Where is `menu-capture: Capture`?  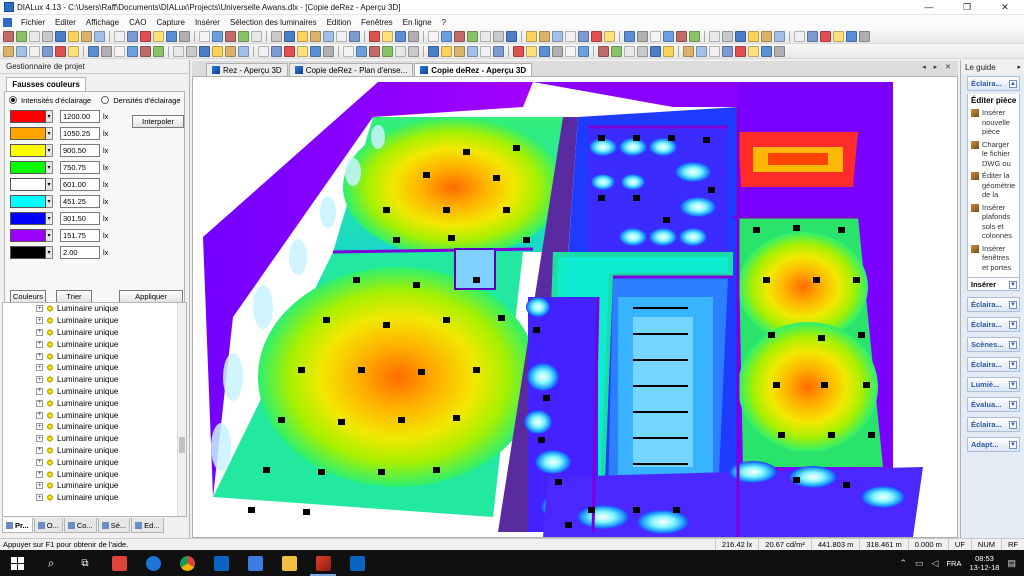
menu-capture: Capture is located at coordinates (170, 22).